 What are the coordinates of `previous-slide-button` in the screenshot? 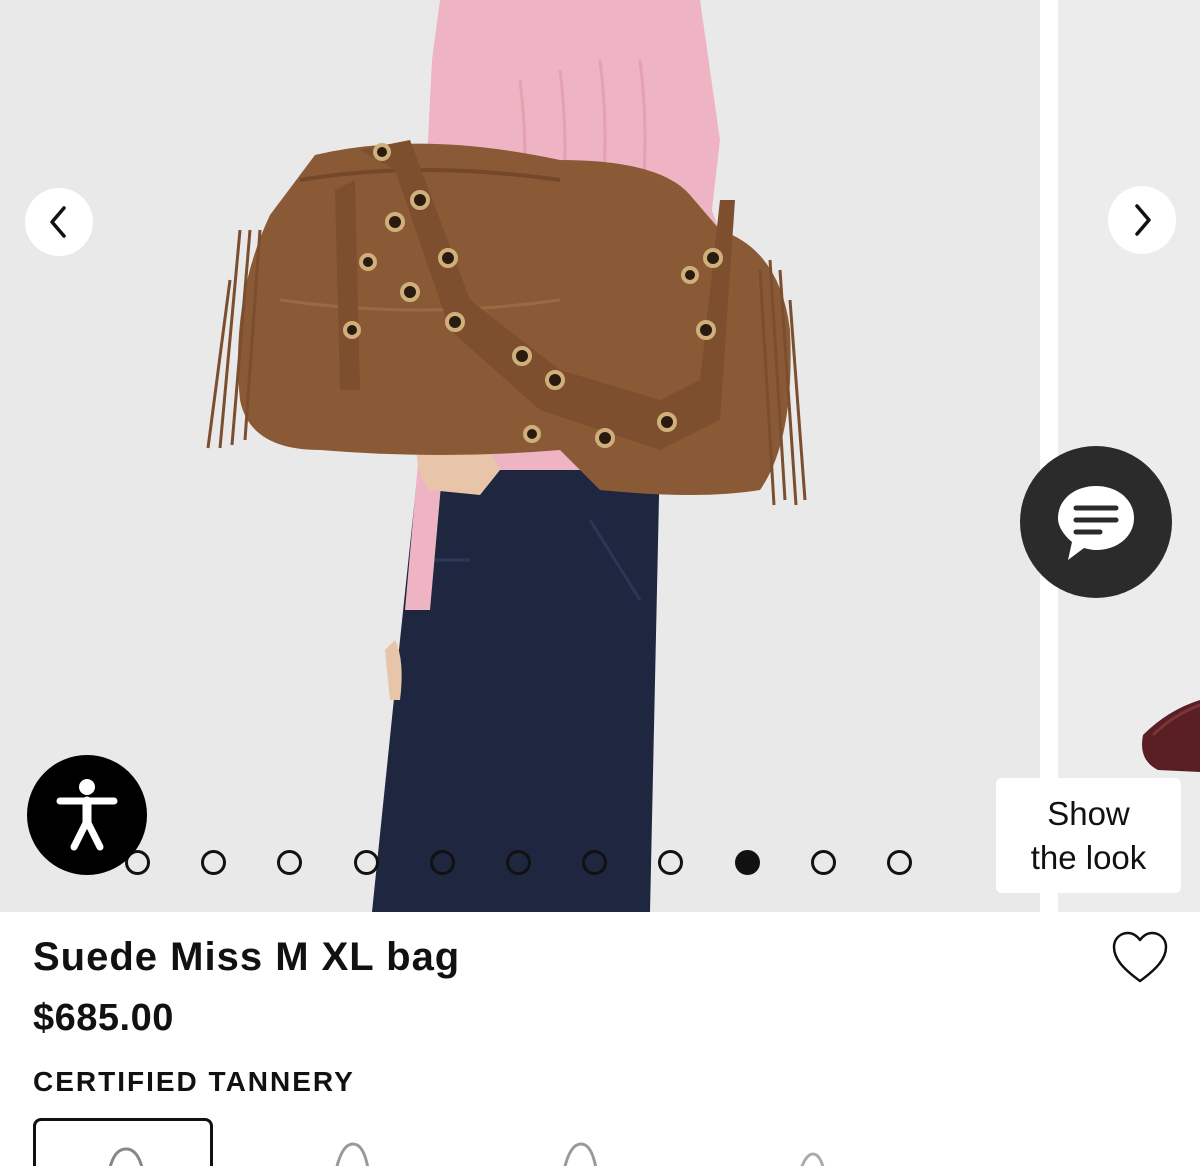 It's located at (59, 222).